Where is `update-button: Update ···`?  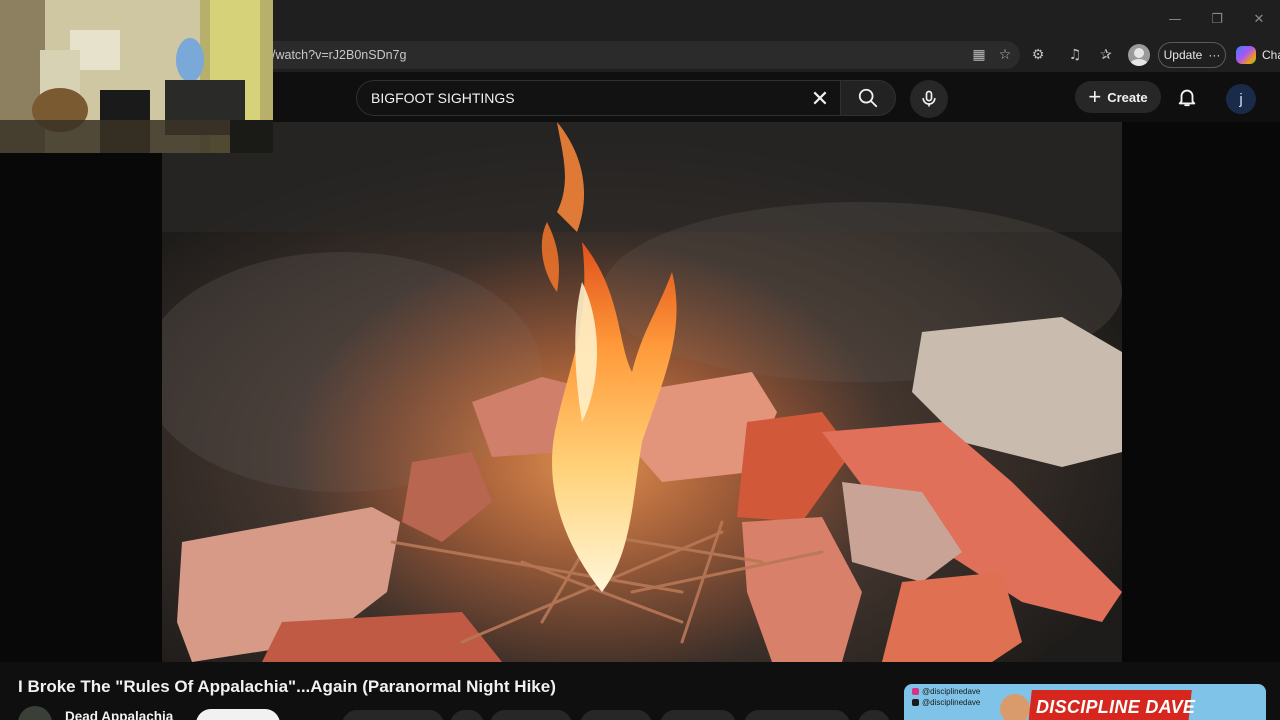
update-button: Update ··· is located at coordinates (1192, 55).